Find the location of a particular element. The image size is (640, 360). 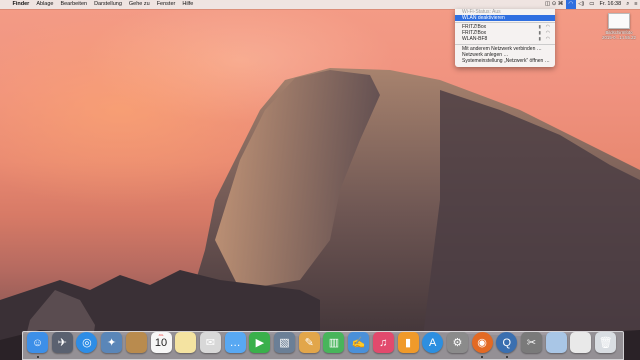

finder-glyph: ☺ is located at coordinates (37, 342).